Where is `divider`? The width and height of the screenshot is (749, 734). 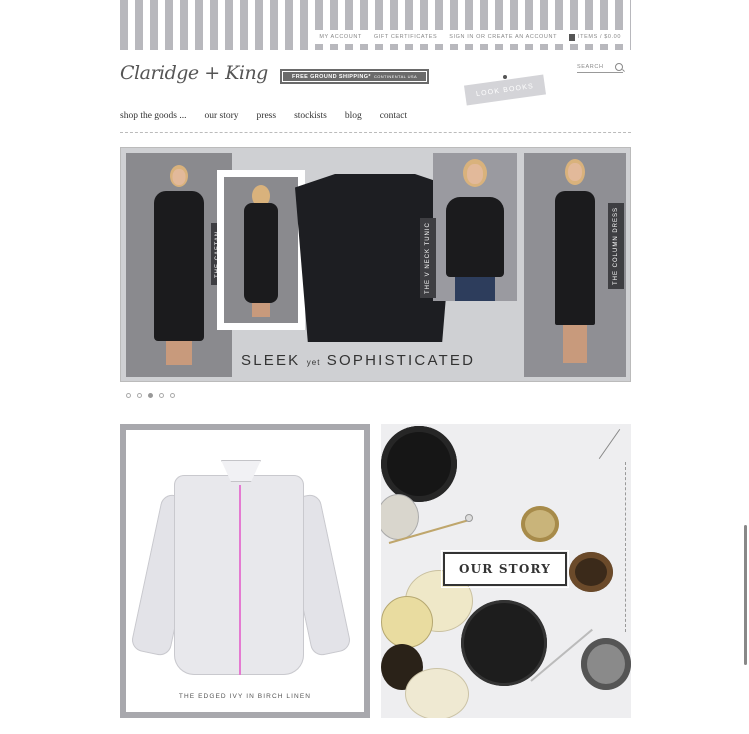
divider is located at coordinates (375, 132).